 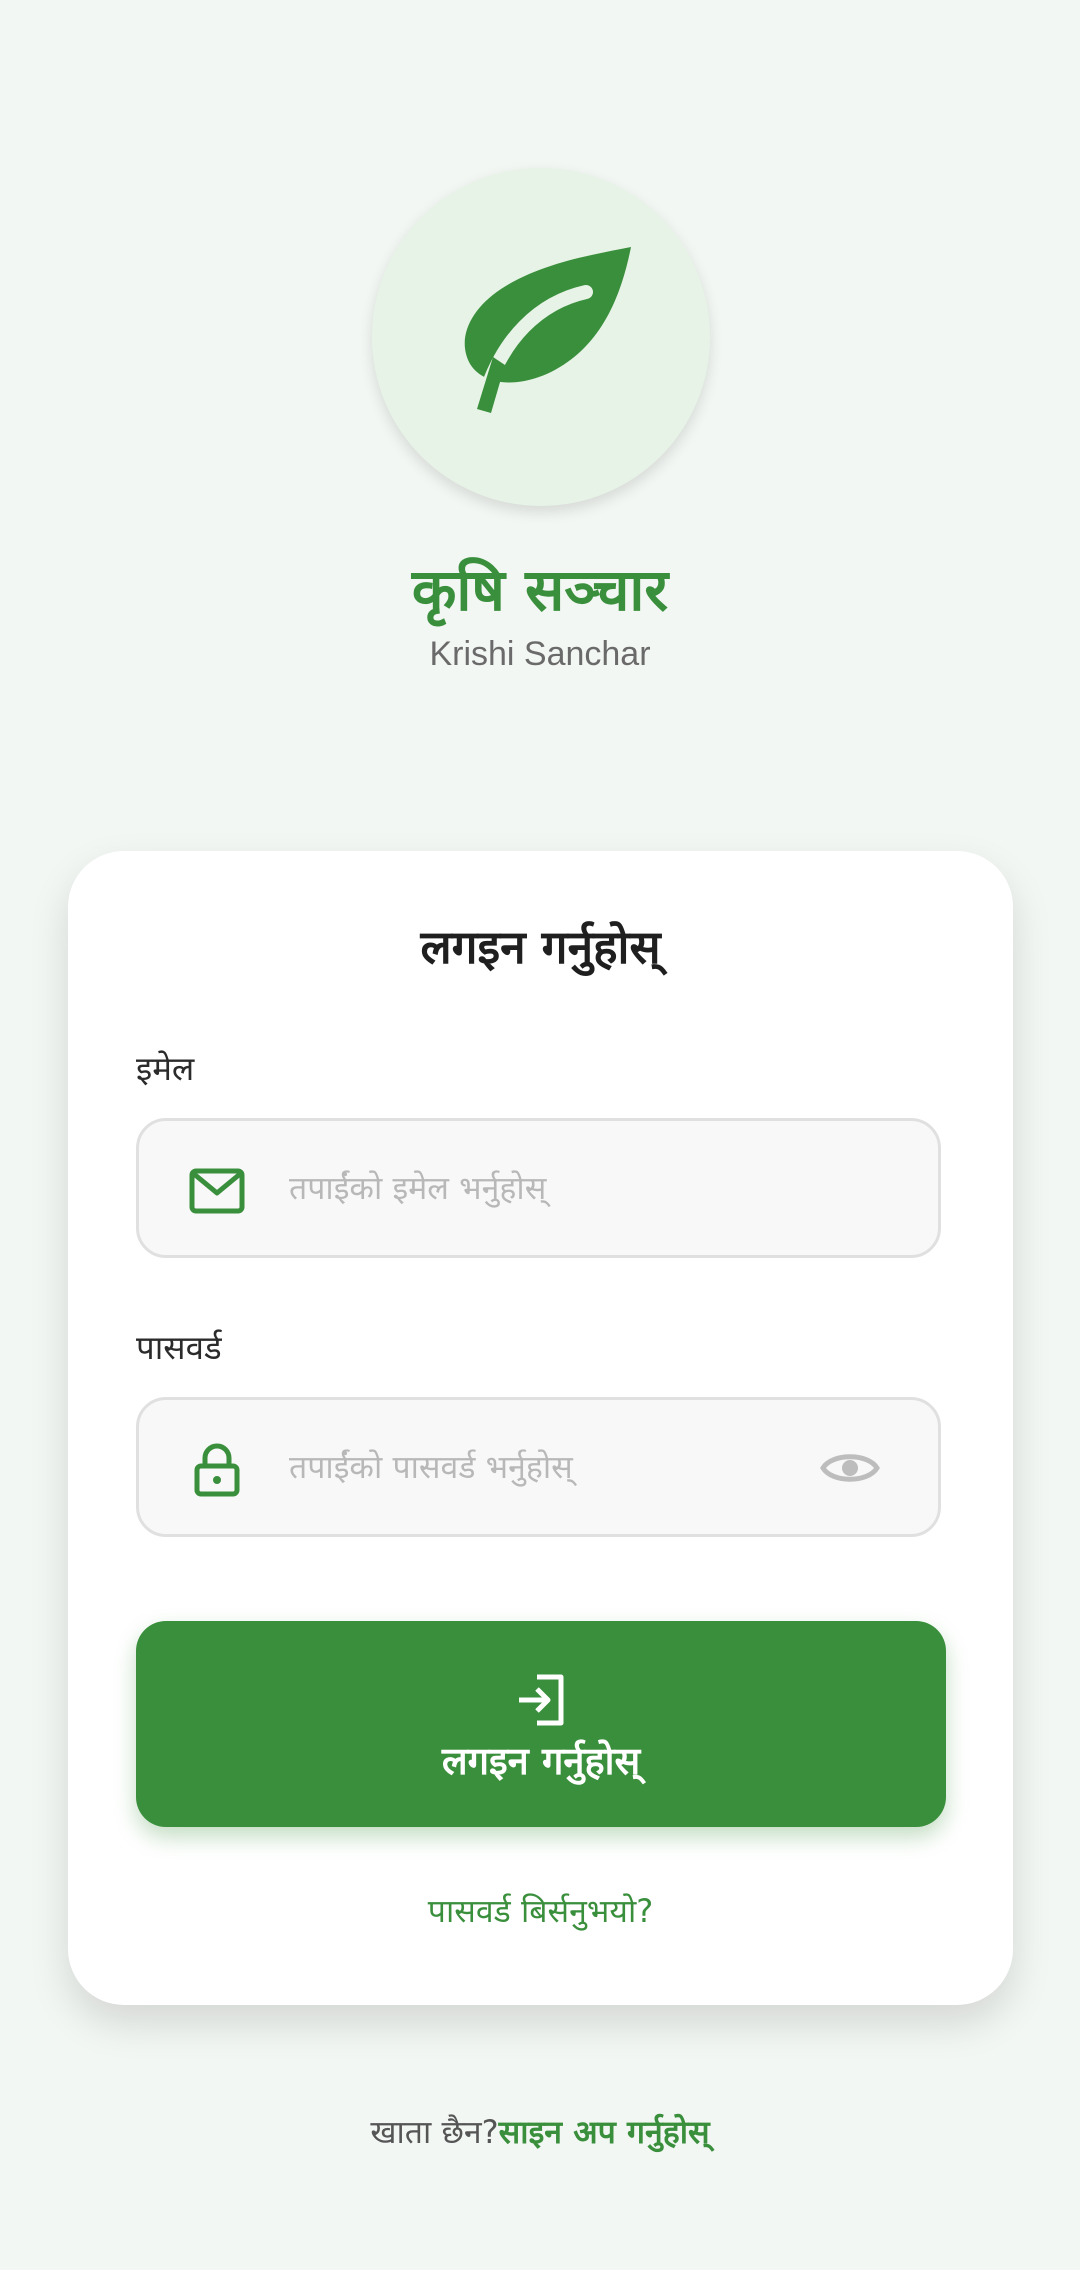 What do you see at coordinates (540, 654) in the screenshot?
I see `app-subtitle: Krishi Sanchar` at bounding box center [540, 654].